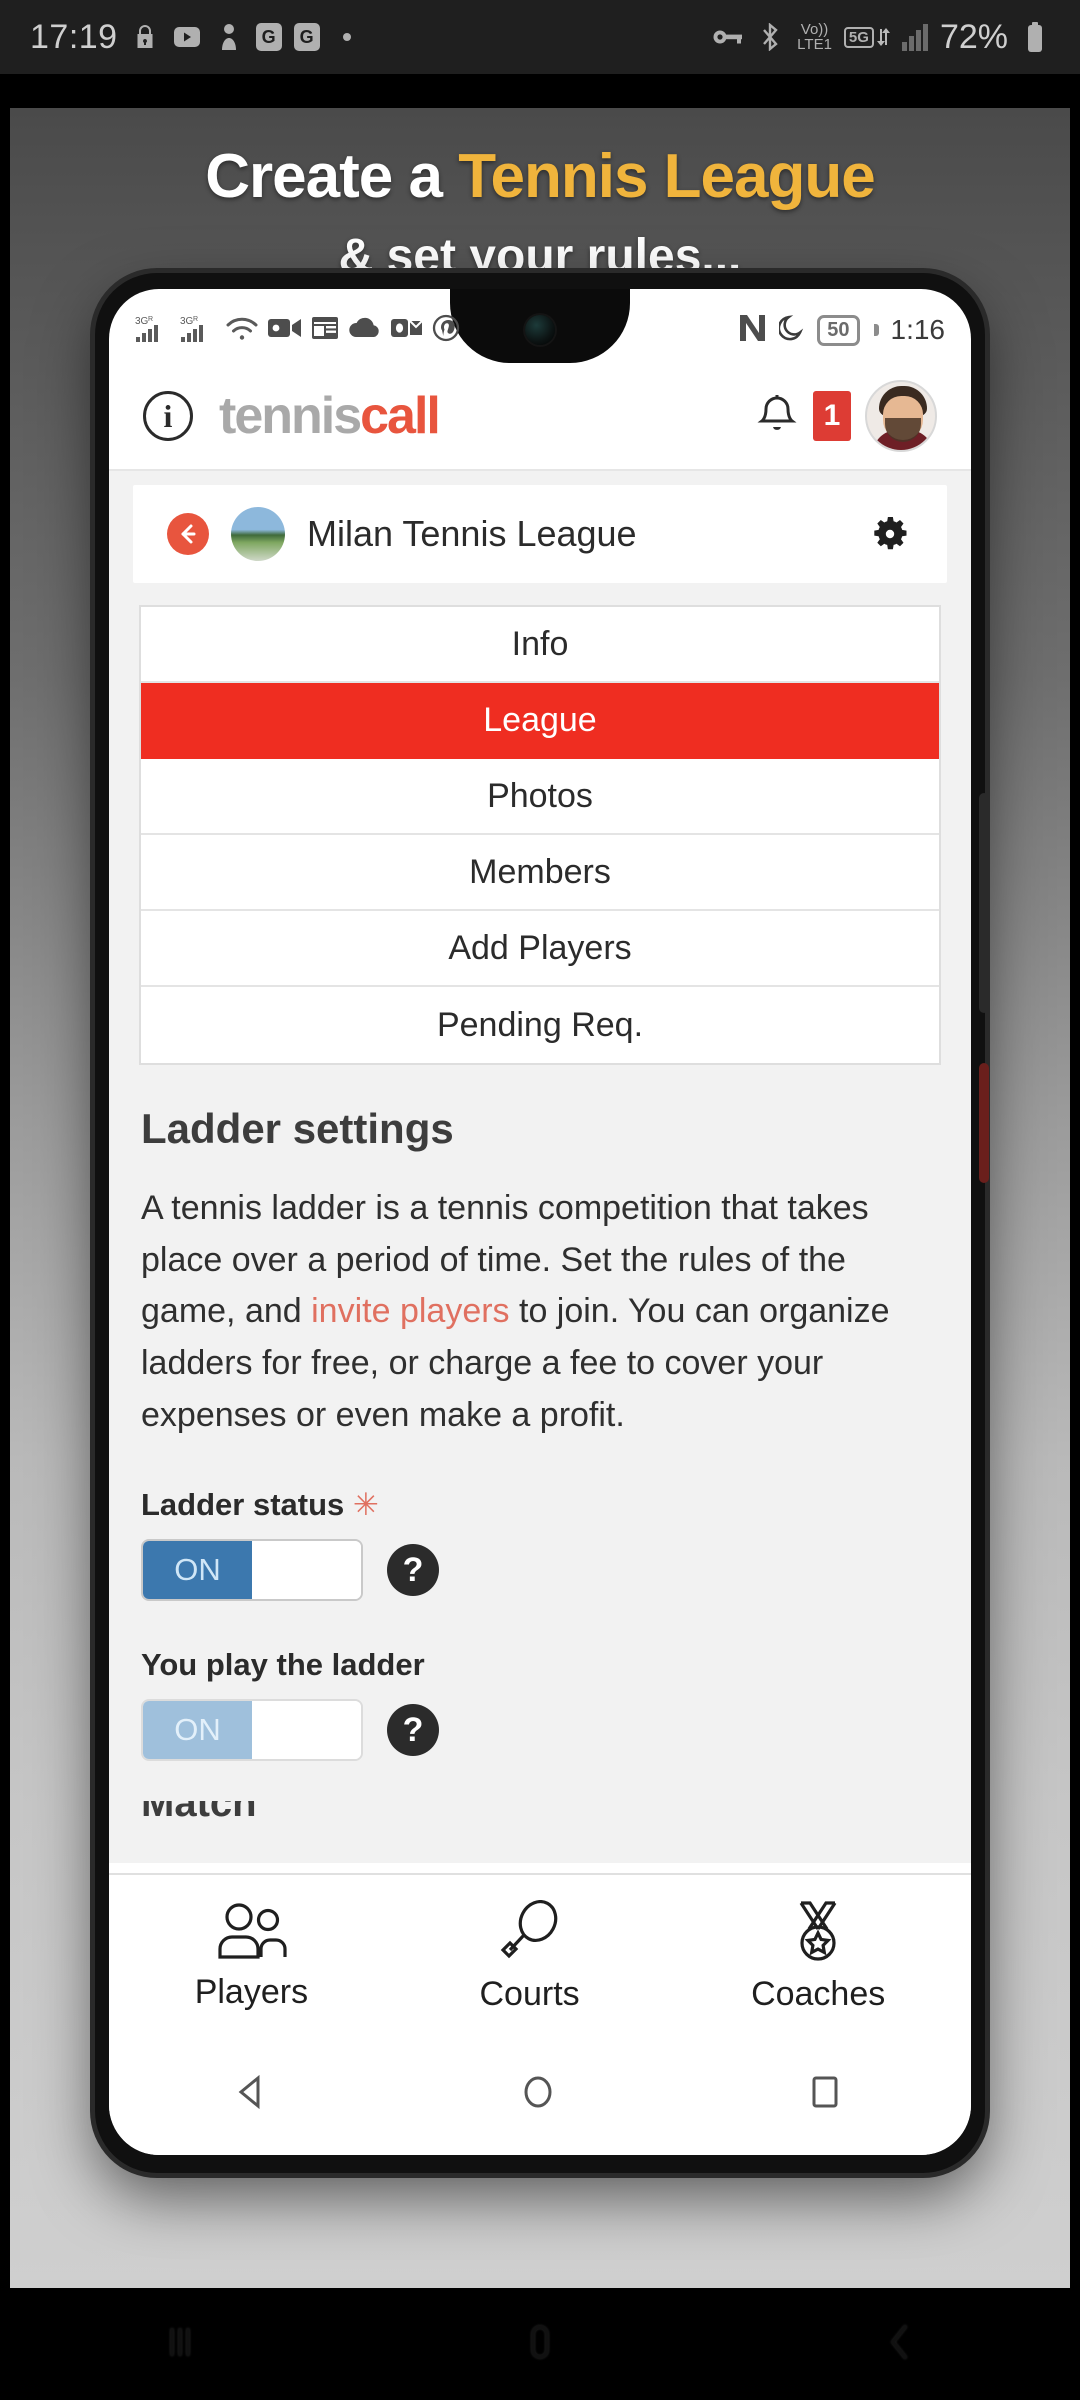 The width and height of the screenshot is (1080, 2400). I want to click on do-not-disturb-moon-icon, so click(791, 330).